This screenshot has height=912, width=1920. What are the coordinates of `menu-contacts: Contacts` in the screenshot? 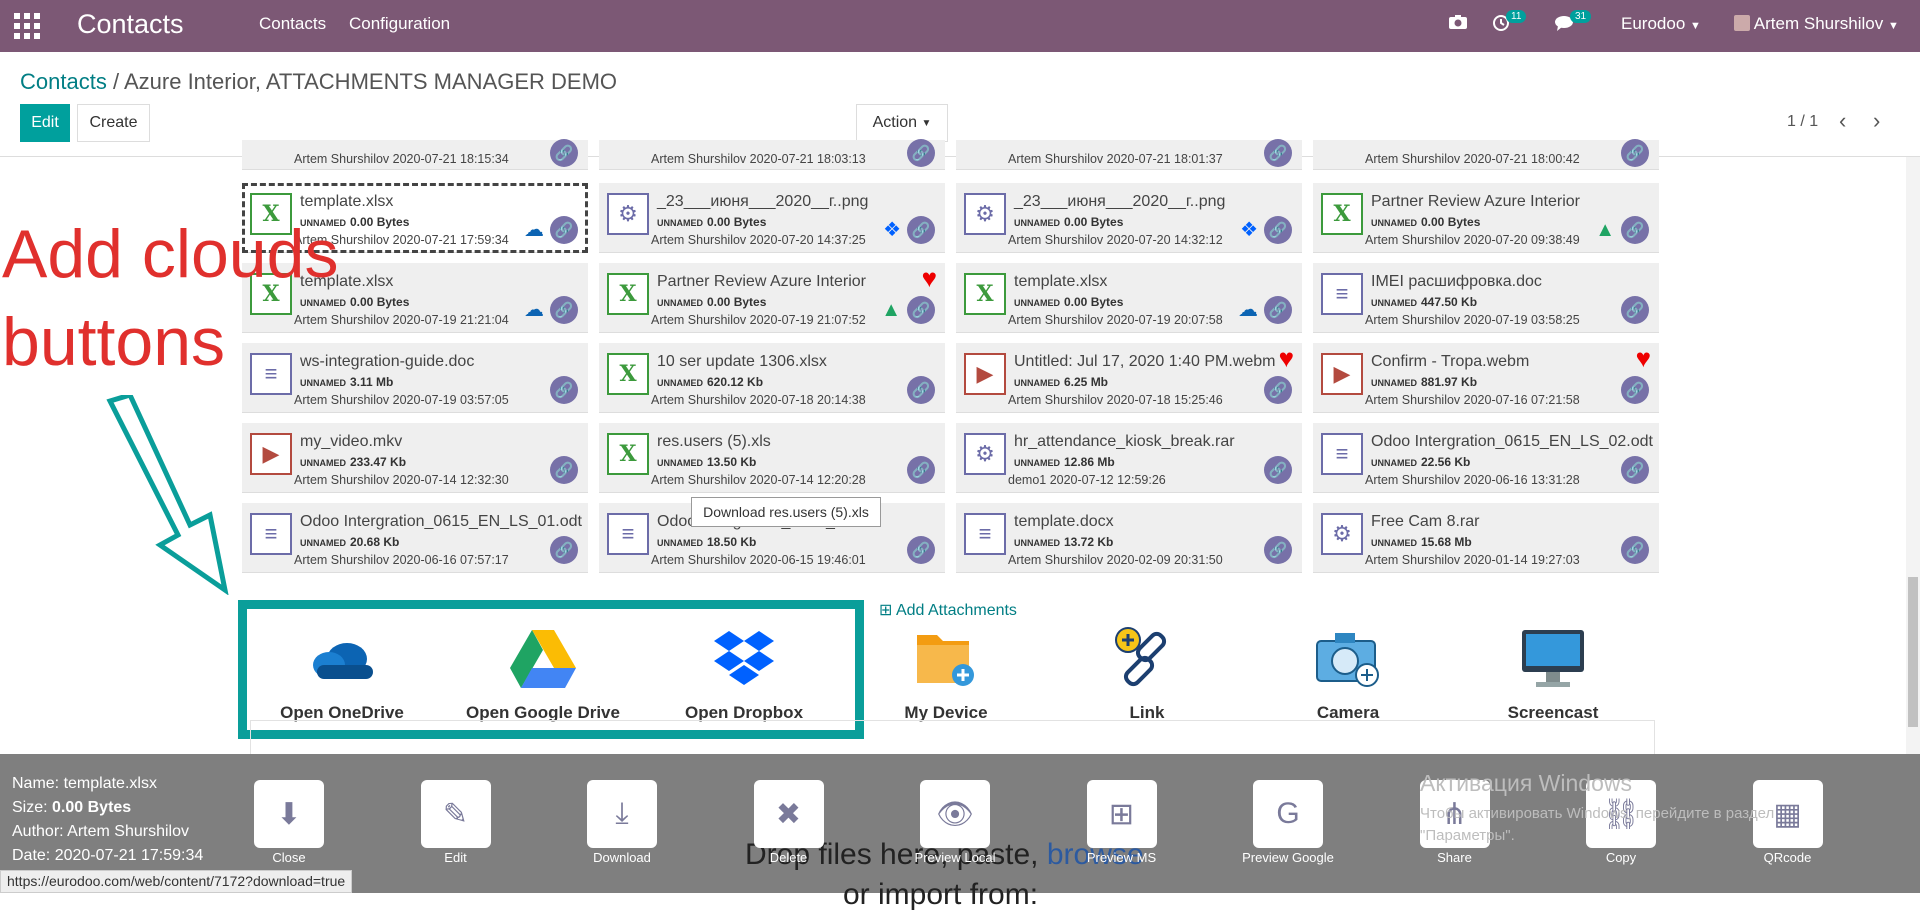 It's located at (292, 24).